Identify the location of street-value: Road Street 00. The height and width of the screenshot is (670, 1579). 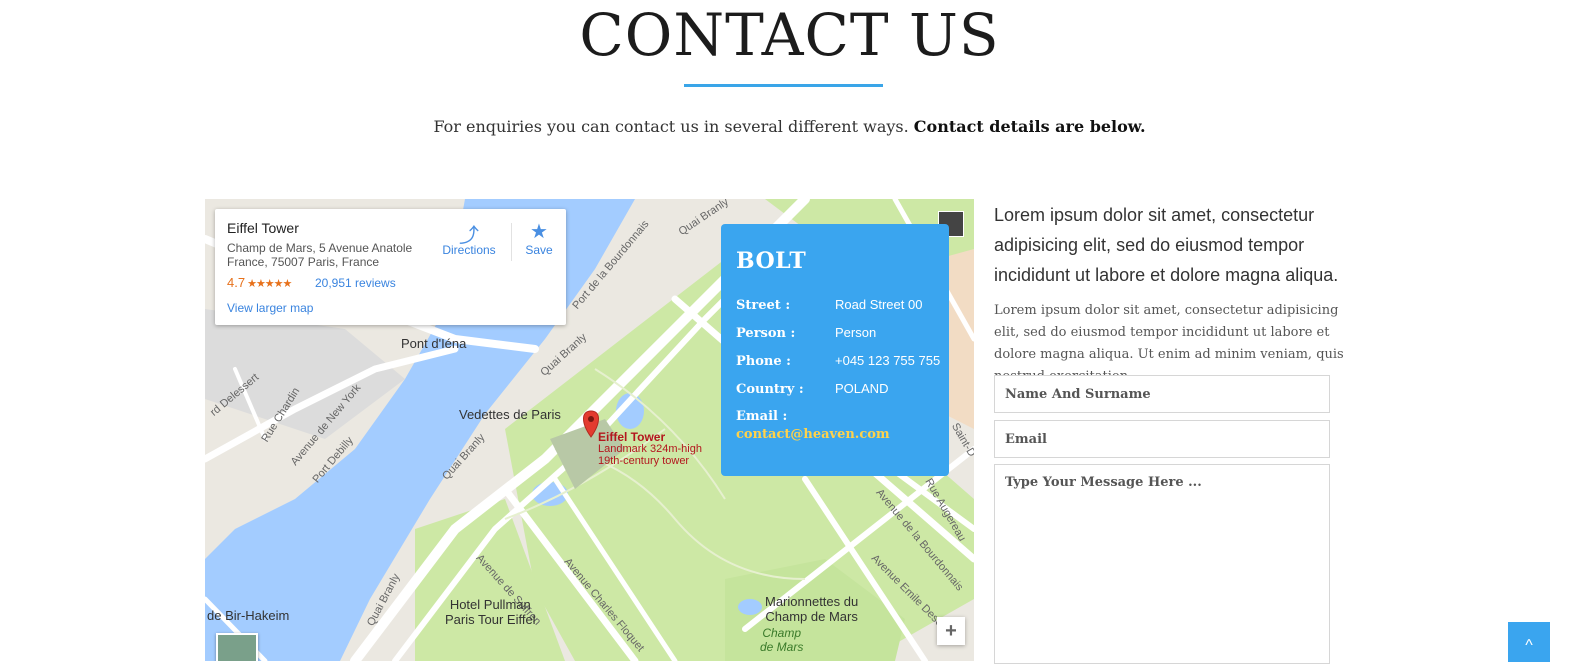
(879, 304).